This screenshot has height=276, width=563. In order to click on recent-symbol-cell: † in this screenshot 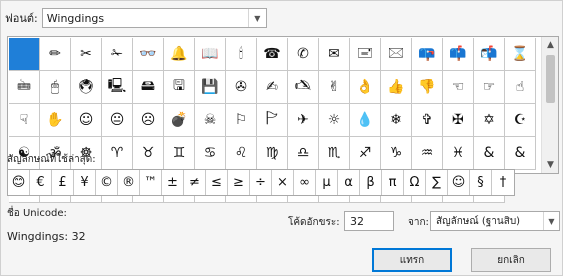, I will do `click(503, 182)`.